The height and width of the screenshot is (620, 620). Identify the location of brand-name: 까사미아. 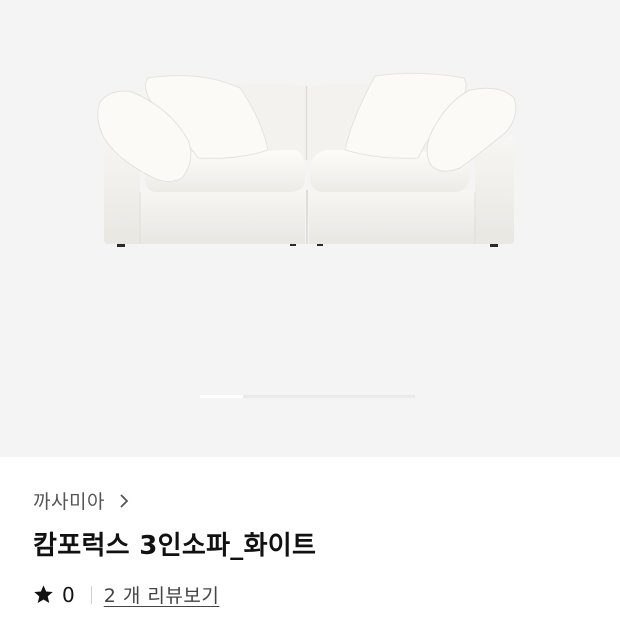
(69, 502).